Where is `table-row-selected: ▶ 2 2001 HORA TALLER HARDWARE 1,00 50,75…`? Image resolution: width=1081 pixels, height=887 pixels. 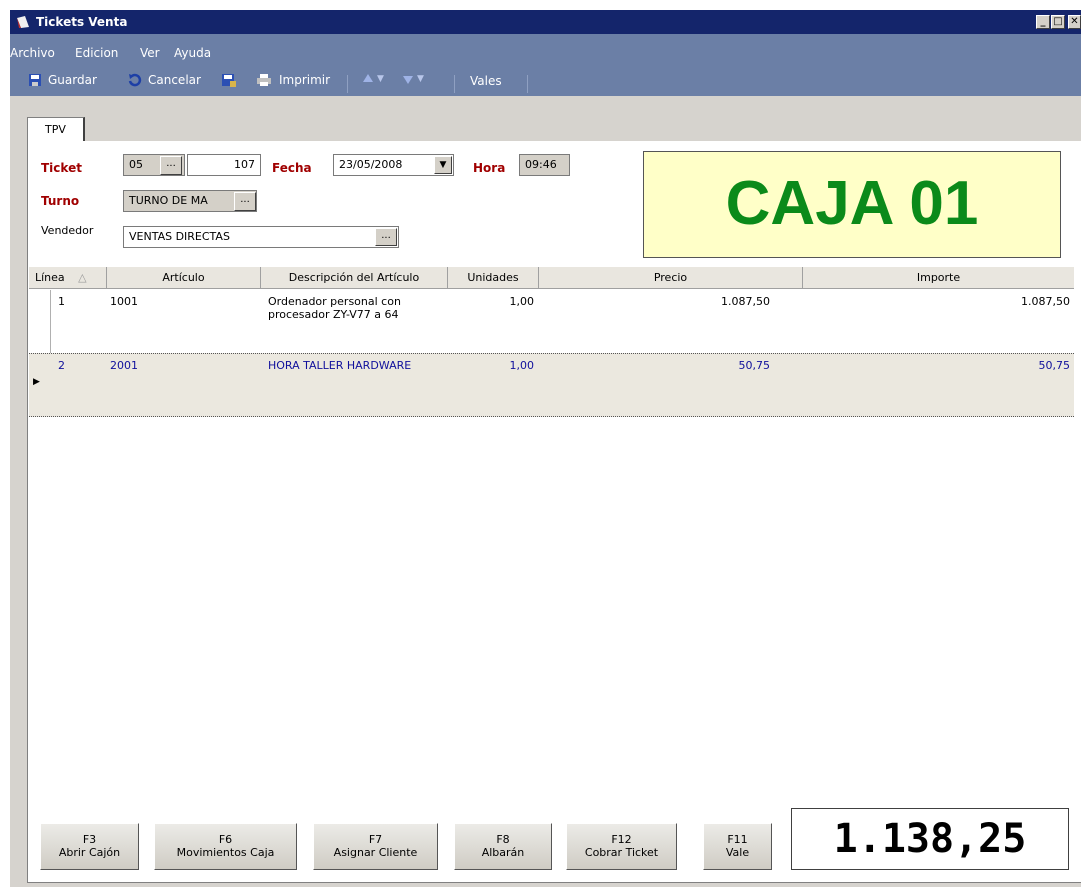
table-row-selected: ▶ 2 2001 HORA TALLER HARDWARE 1,00 50,75… is located at coordinates (551, 385).